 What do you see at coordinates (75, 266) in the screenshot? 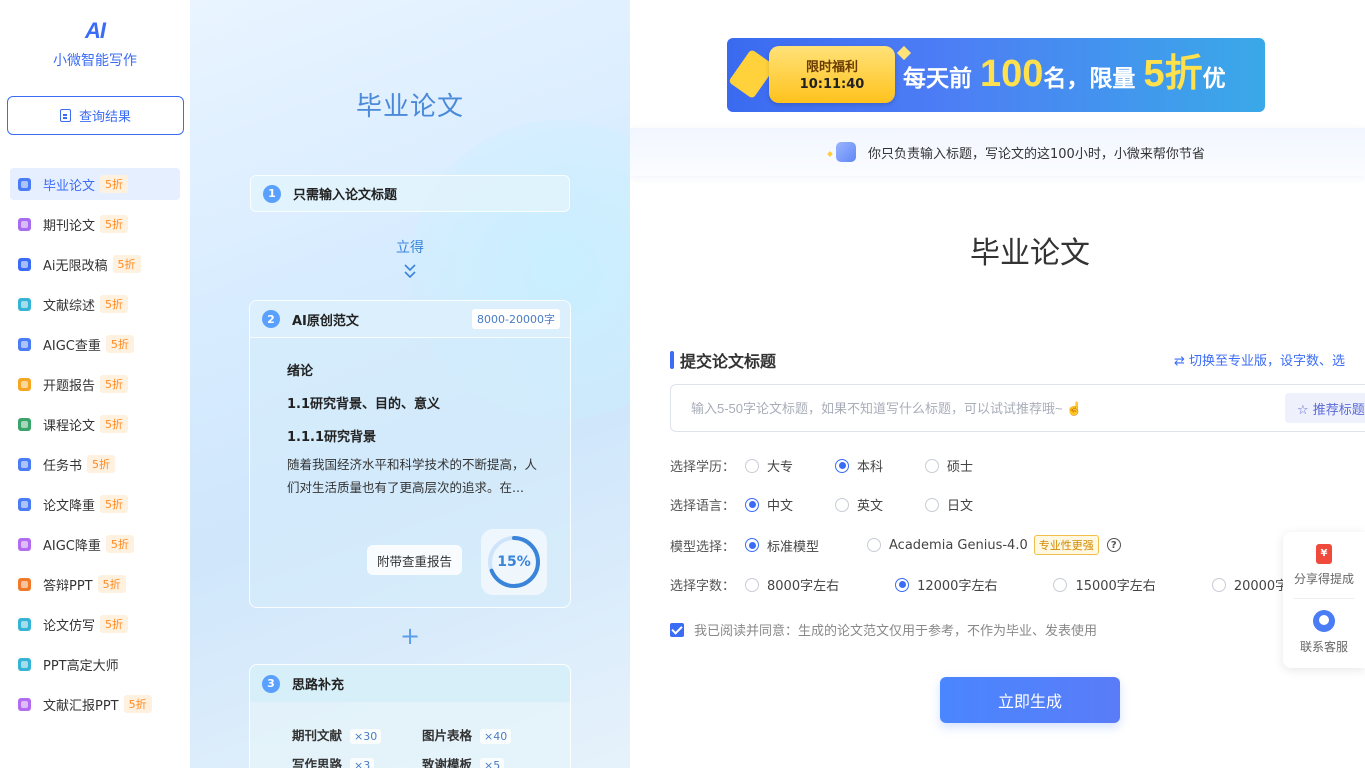
I see `sidebar-item-label: Ai无限改稿` at bounding box center [75, 266].